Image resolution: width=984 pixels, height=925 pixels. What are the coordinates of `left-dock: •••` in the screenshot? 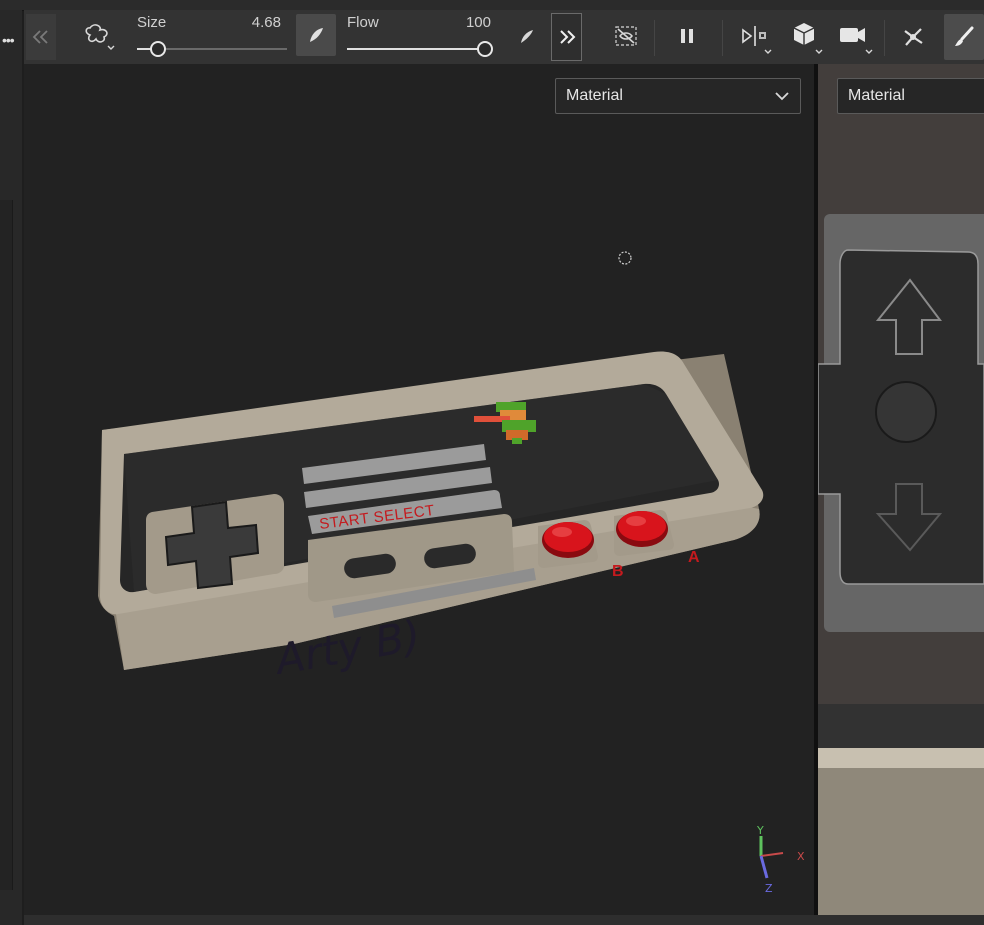 It's located at (11, 467).